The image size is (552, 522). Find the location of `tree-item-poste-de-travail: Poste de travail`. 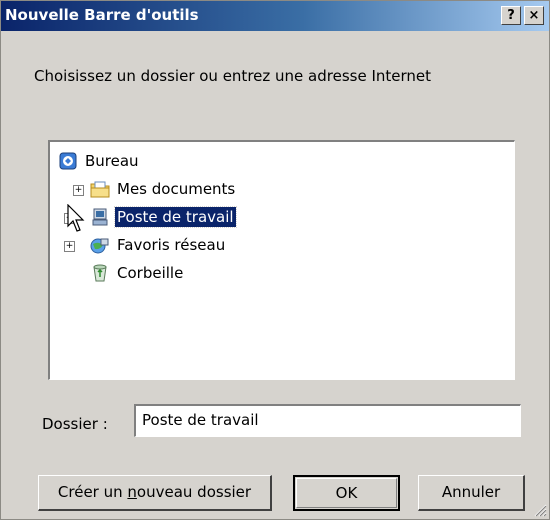

tree-item-poste-de-travail: Poste de travail is located at coordinates (163, 217).